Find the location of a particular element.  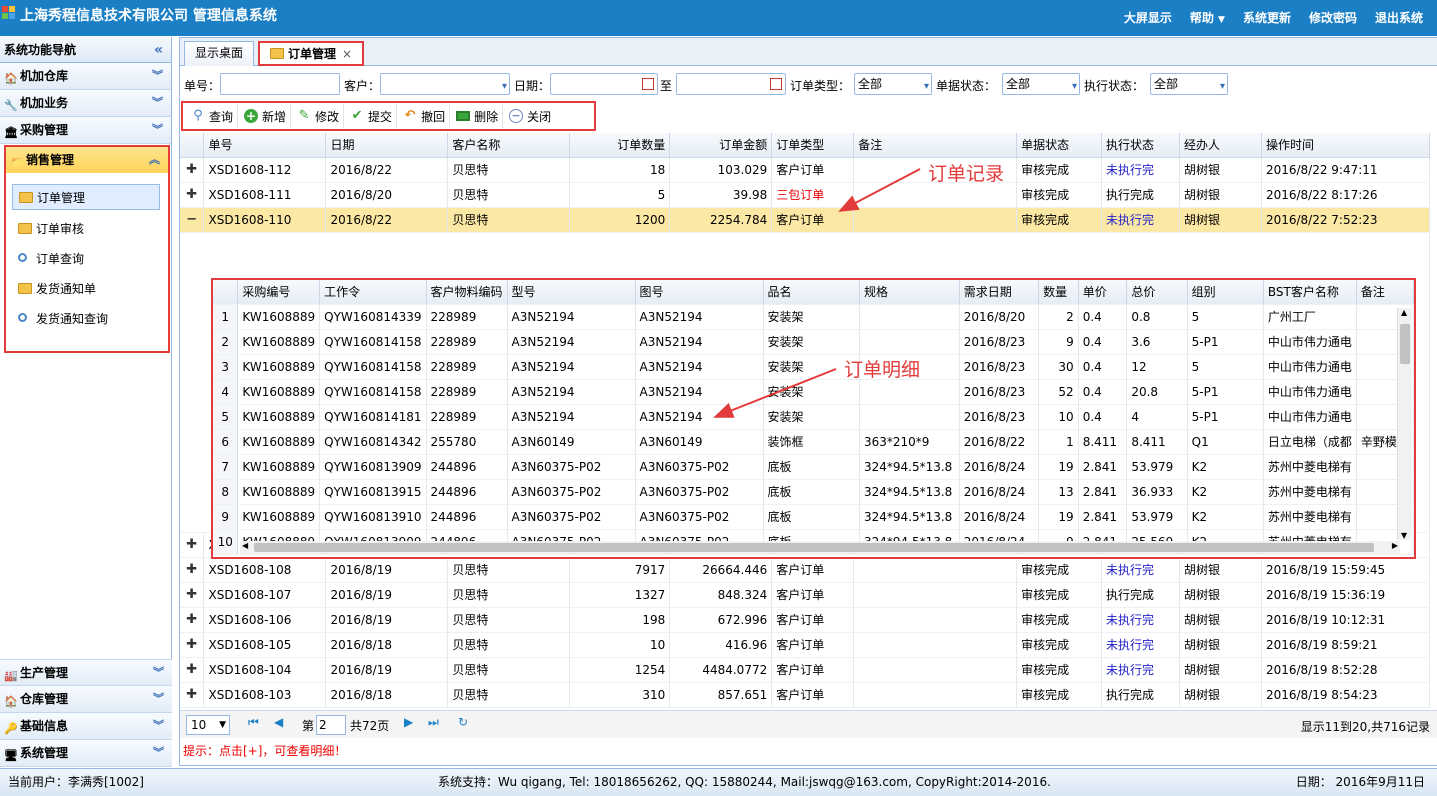

tab-desktop: 显示桌面 is located at coordinates (219, 53).